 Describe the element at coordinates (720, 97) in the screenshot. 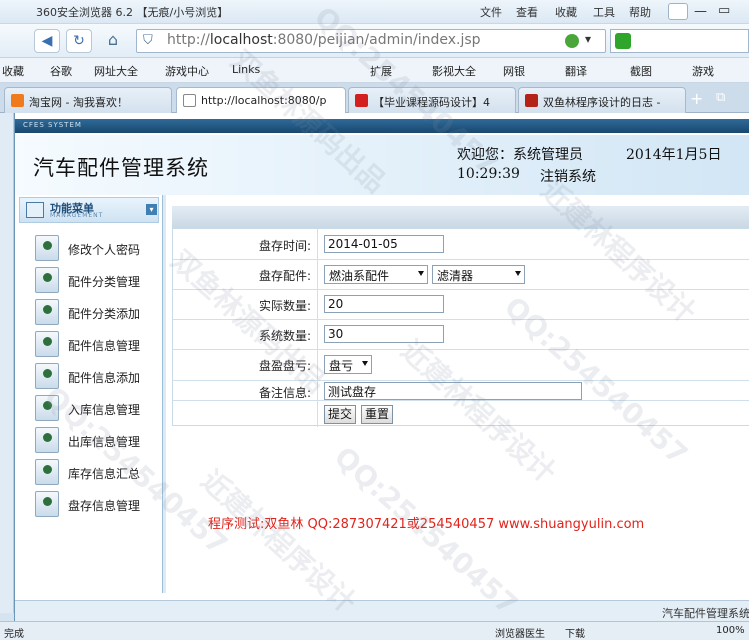

I see `tab-list-icon: ⧉` at that location.